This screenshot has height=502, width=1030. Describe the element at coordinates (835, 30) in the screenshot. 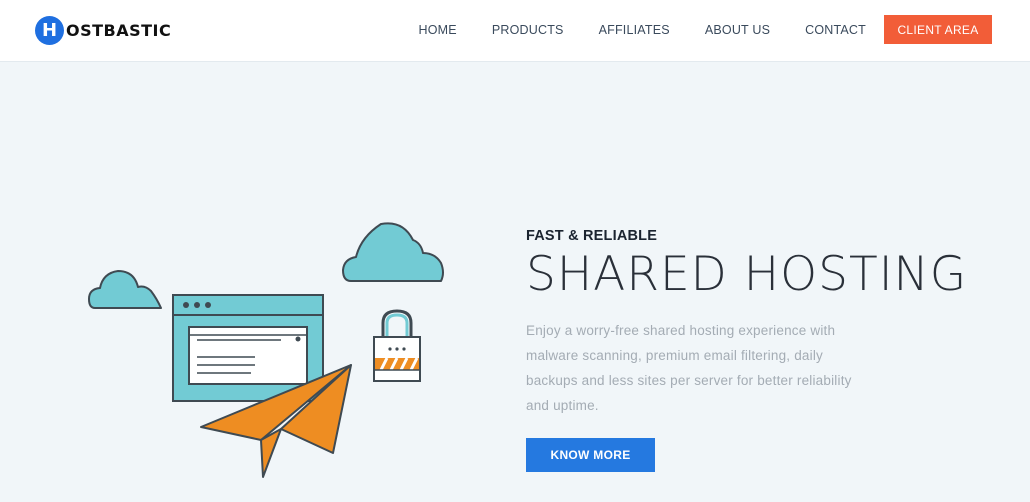

I see `nav-contact: CONTACT` at that location.